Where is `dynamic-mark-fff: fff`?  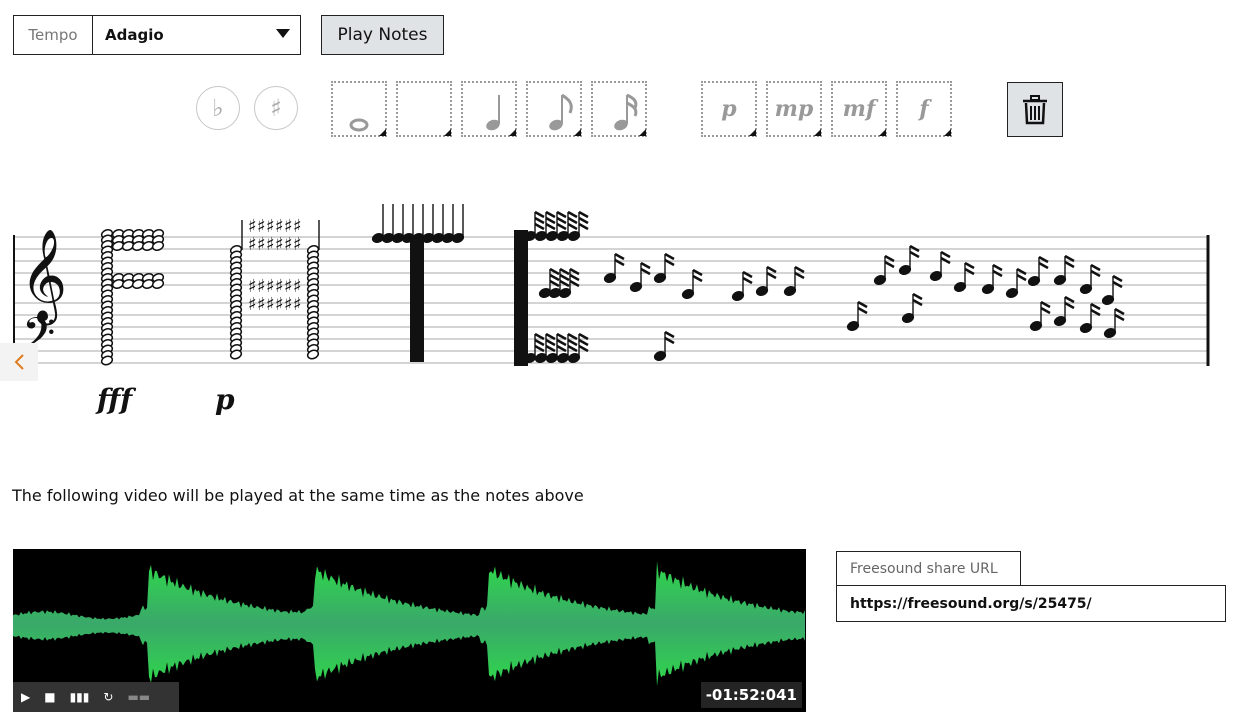
dynamic-mark-fff: fff is located at coordinates (114, 399).